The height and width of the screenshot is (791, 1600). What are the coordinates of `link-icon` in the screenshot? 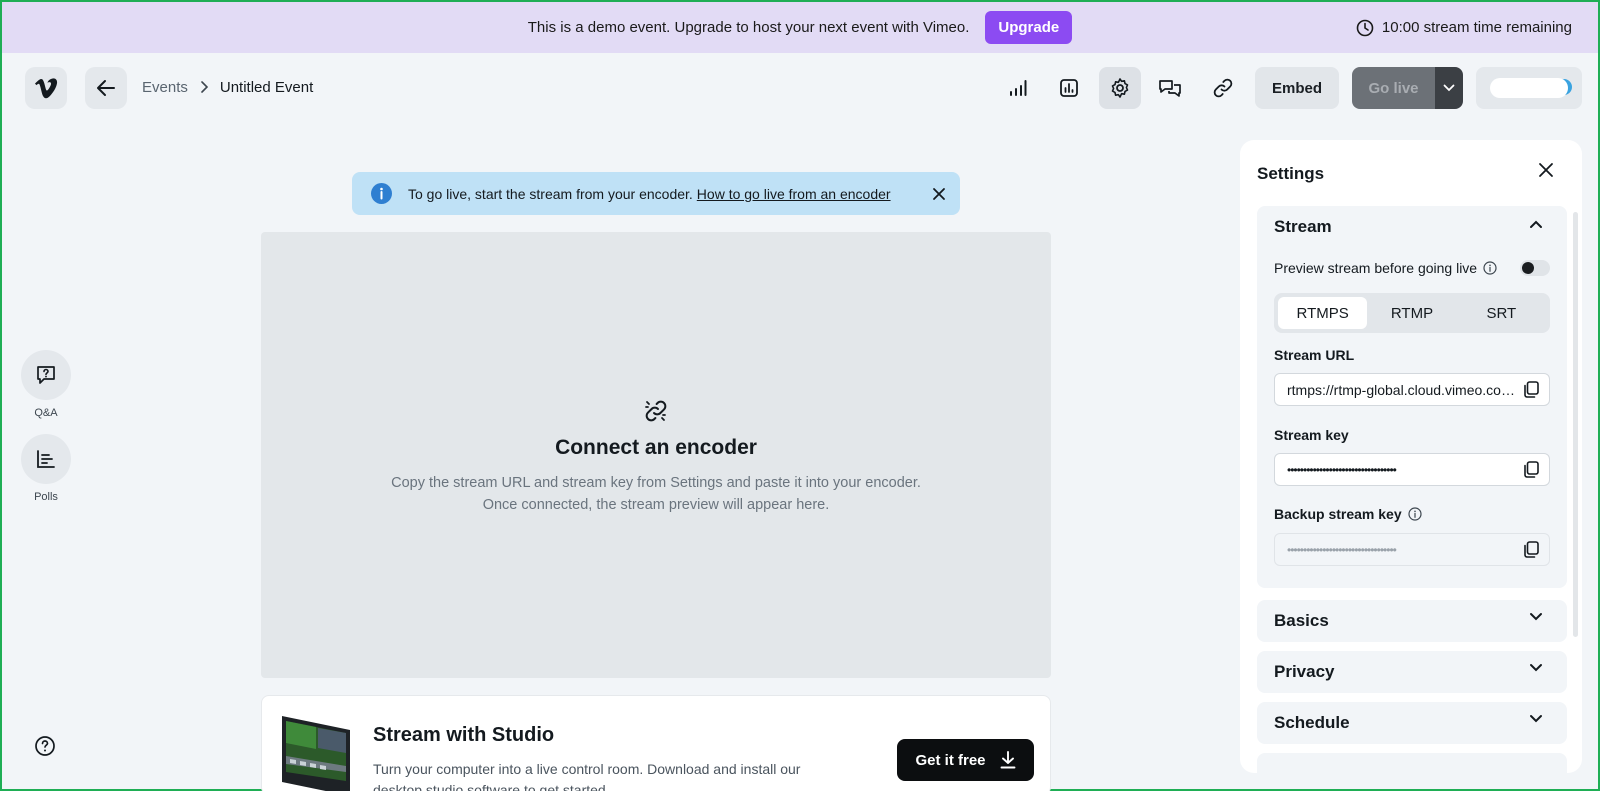 It's located at (1223, 88).